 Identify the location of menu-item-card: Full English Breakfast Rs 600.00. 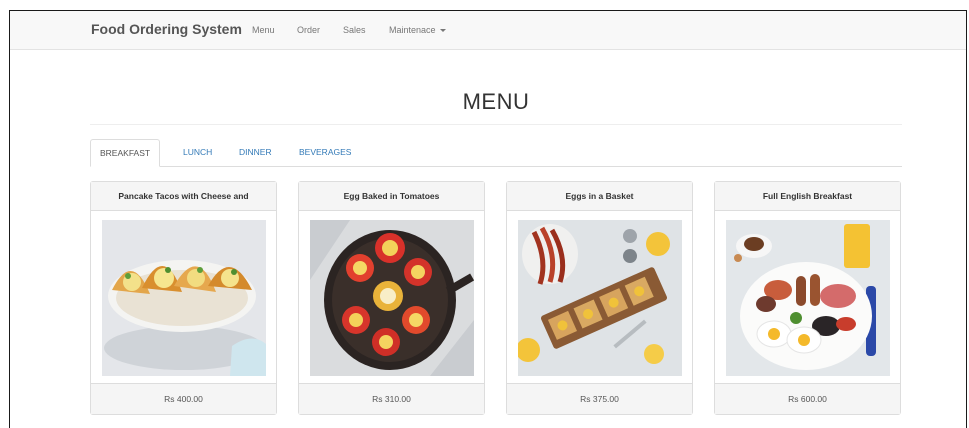
(807, 298).